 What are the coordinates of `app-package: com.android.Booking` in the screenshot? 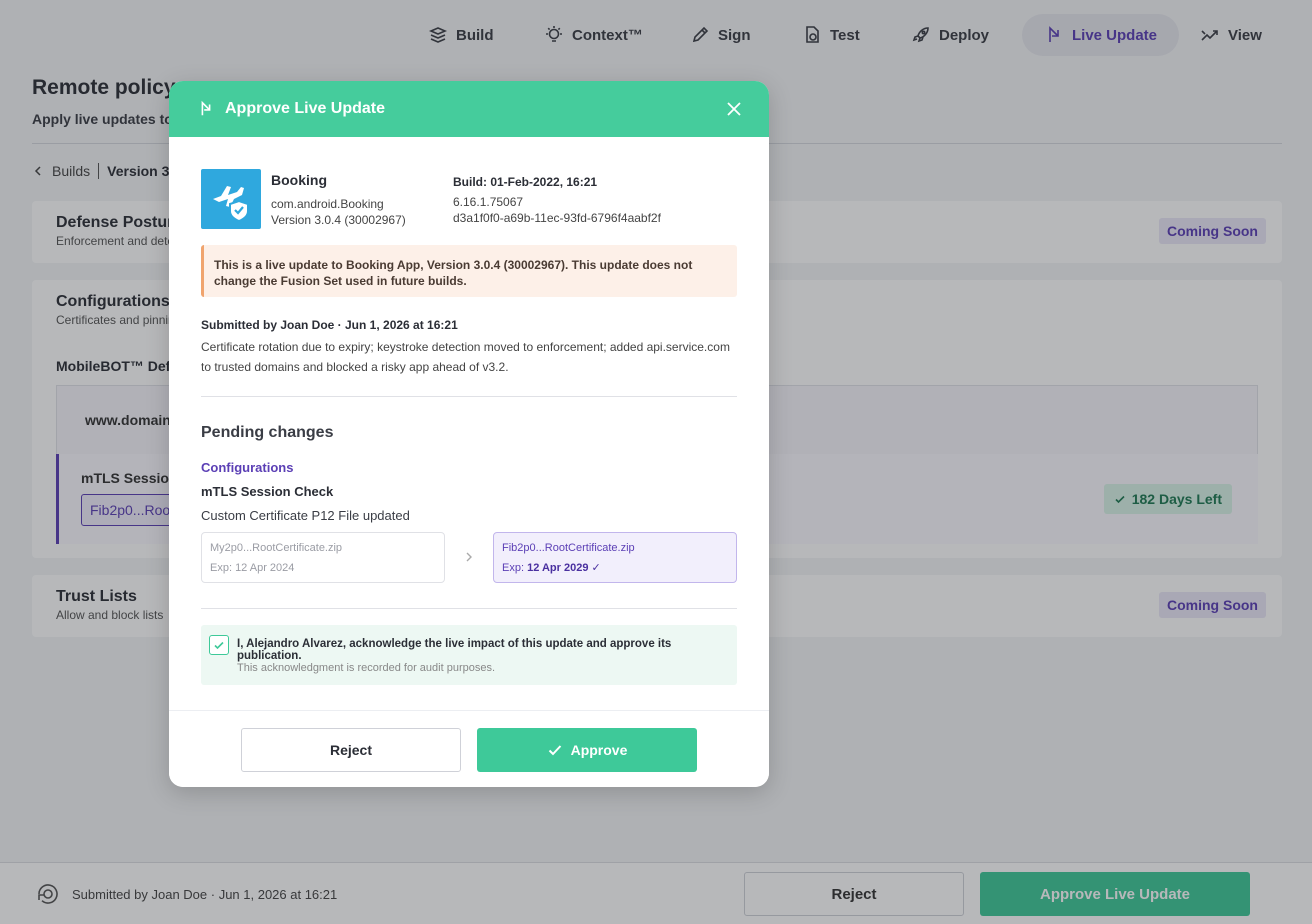 It's located at (327, 204).